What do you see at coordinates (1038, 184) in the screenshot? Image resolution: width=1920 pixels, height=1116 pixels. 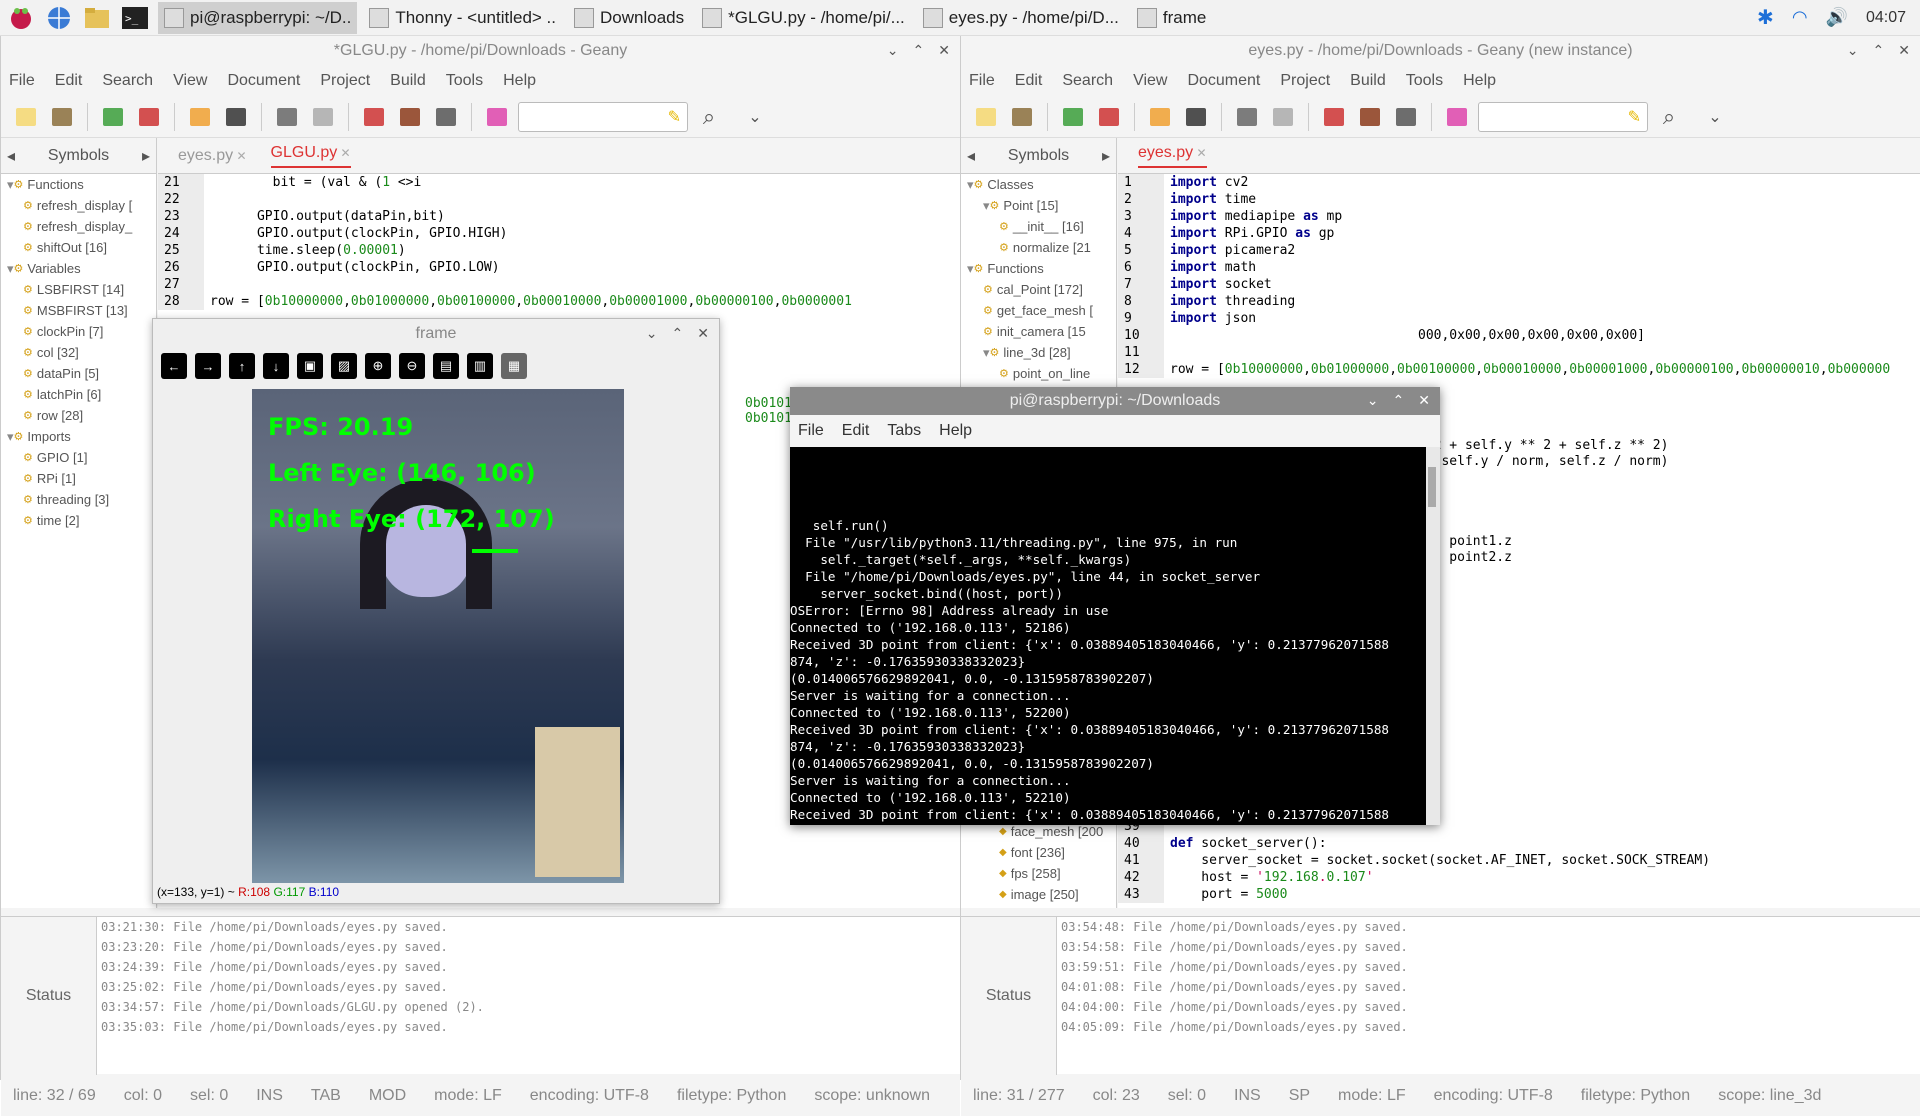 I see `symbol-tree-item: ▾ ⚙ Classes` at bounding box center [1038, 184].